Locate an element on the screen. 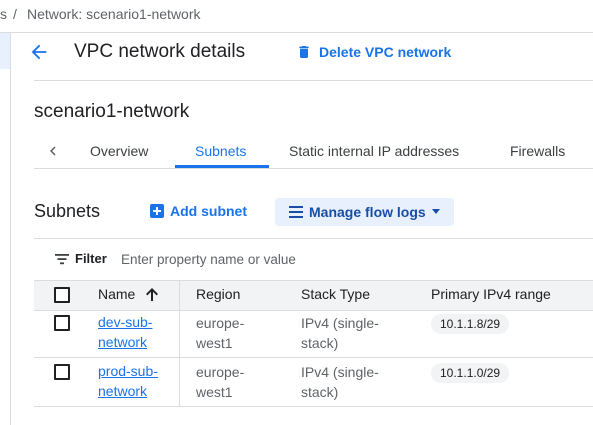  tab-subnets: Subnets is located at coordinates (220, 151).